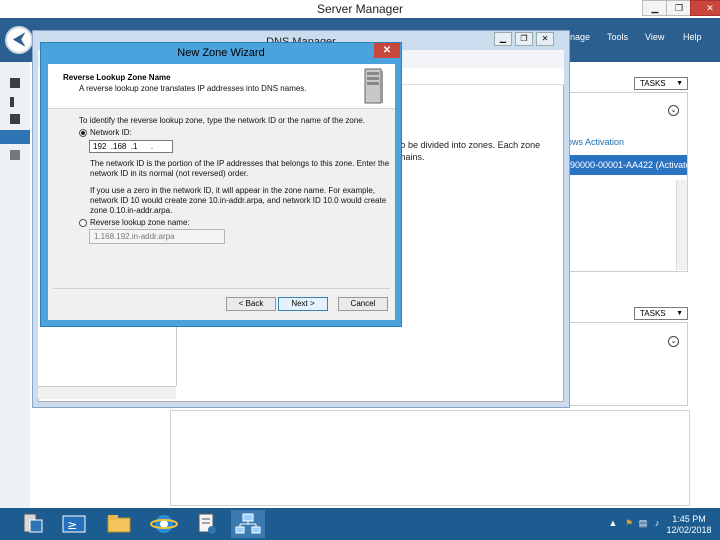  Describe the element at coordinates (545, 39) in the screenshot. I see `dns-close-button: ✕` at that location.